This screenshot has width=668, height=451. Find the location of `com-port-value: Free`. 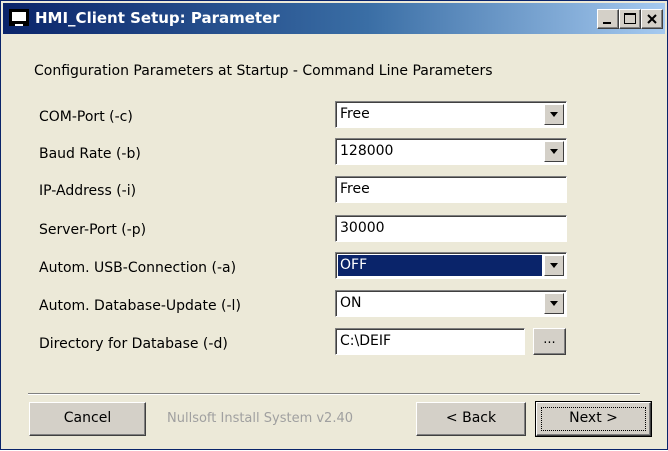

com-port-value: Free is located at coordinates (355, 114).